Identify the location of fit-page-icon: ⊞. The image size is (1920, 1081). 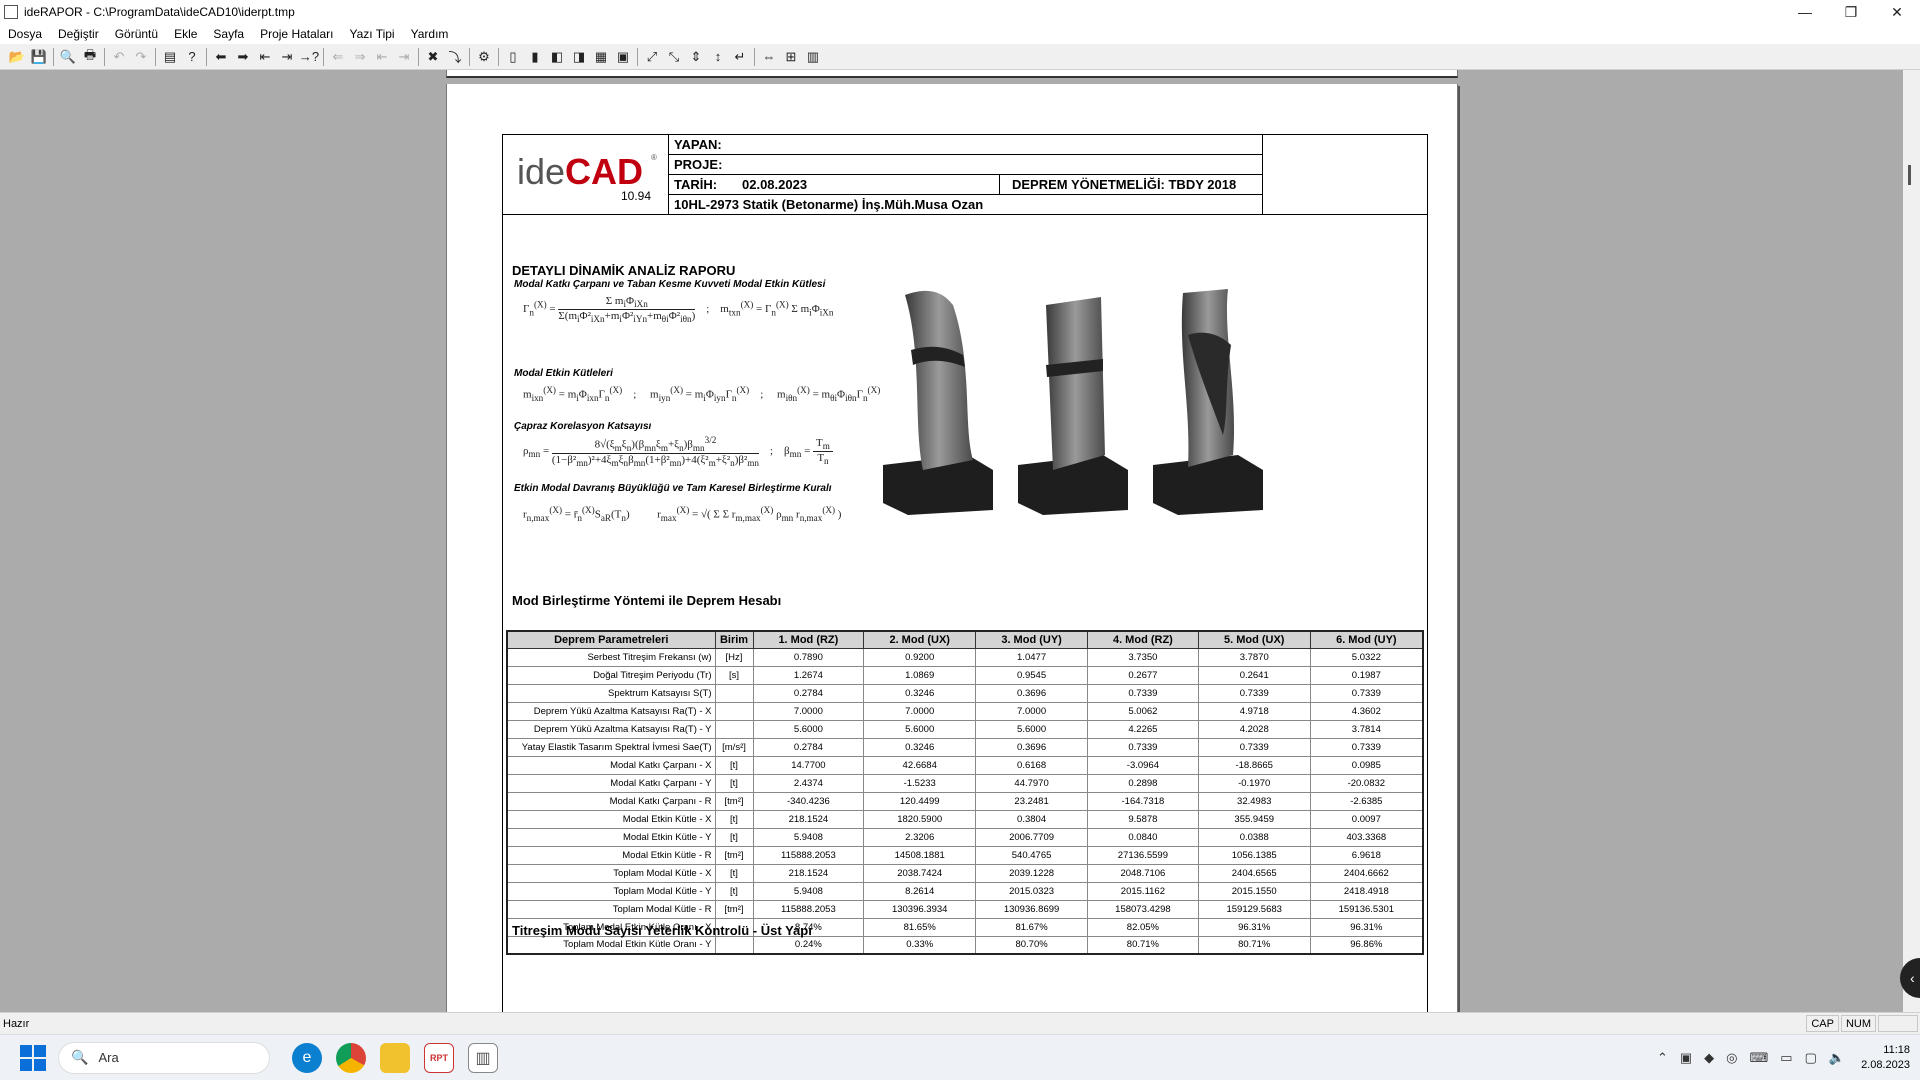
(791, 57).